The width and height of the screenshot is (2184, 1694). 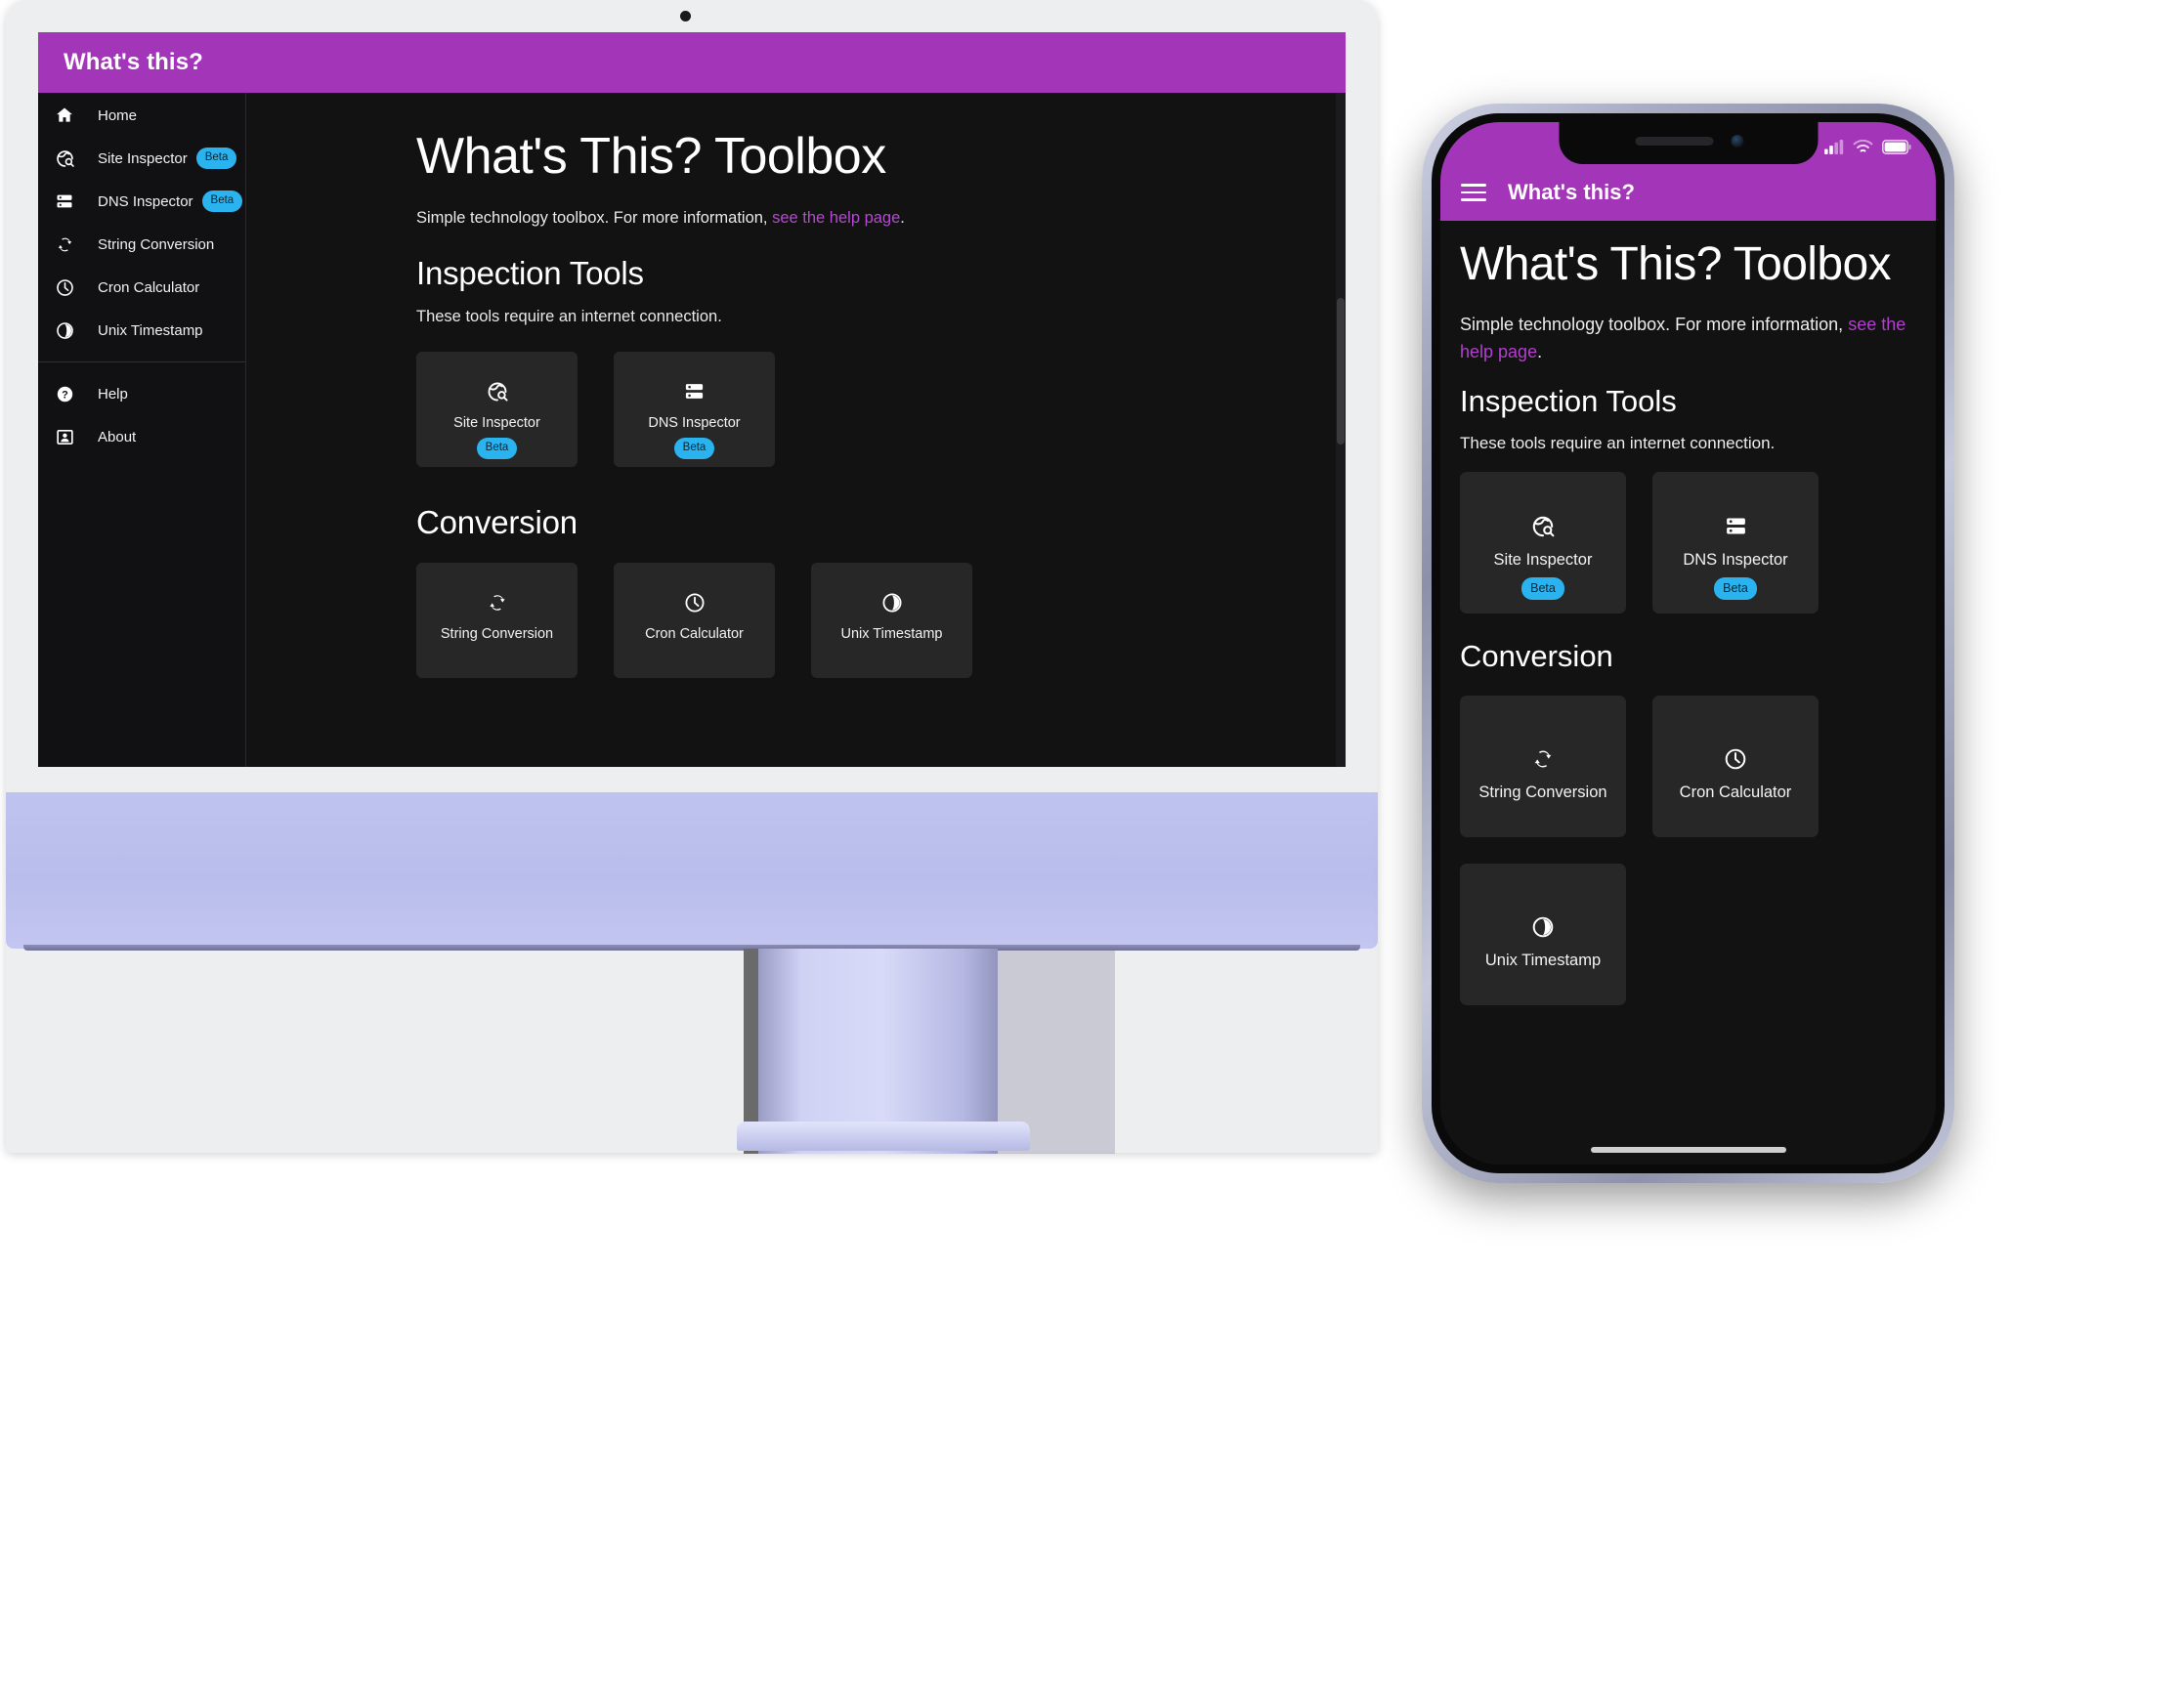 I want to click on webcam-icon, so click(x=685, y=16).